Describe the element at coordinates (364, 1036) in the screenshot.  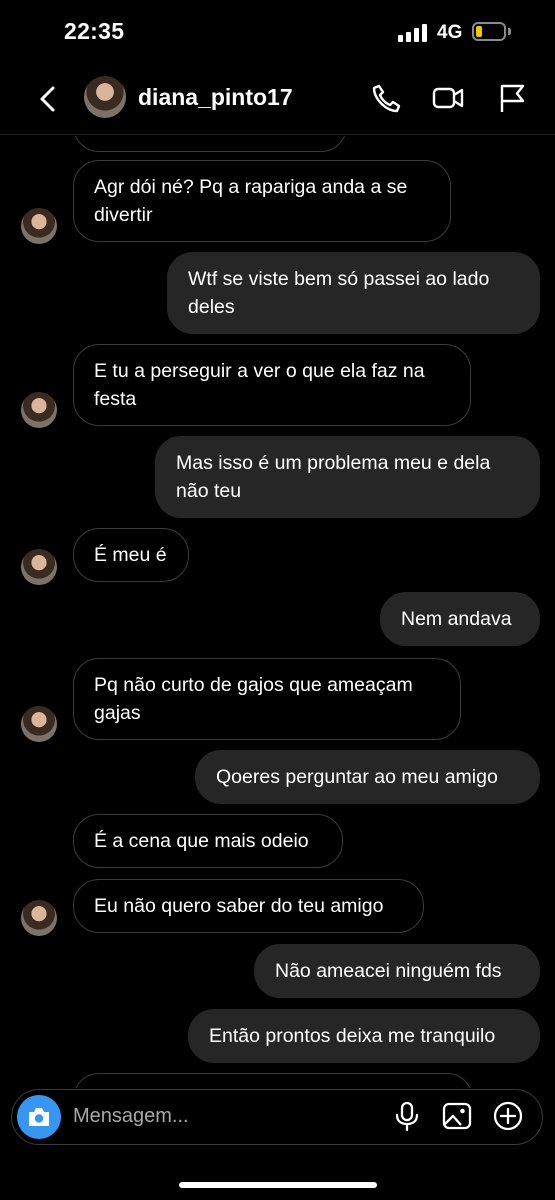
I see `outgoing-message: Então prontos deixa me tranquilo` at that location.